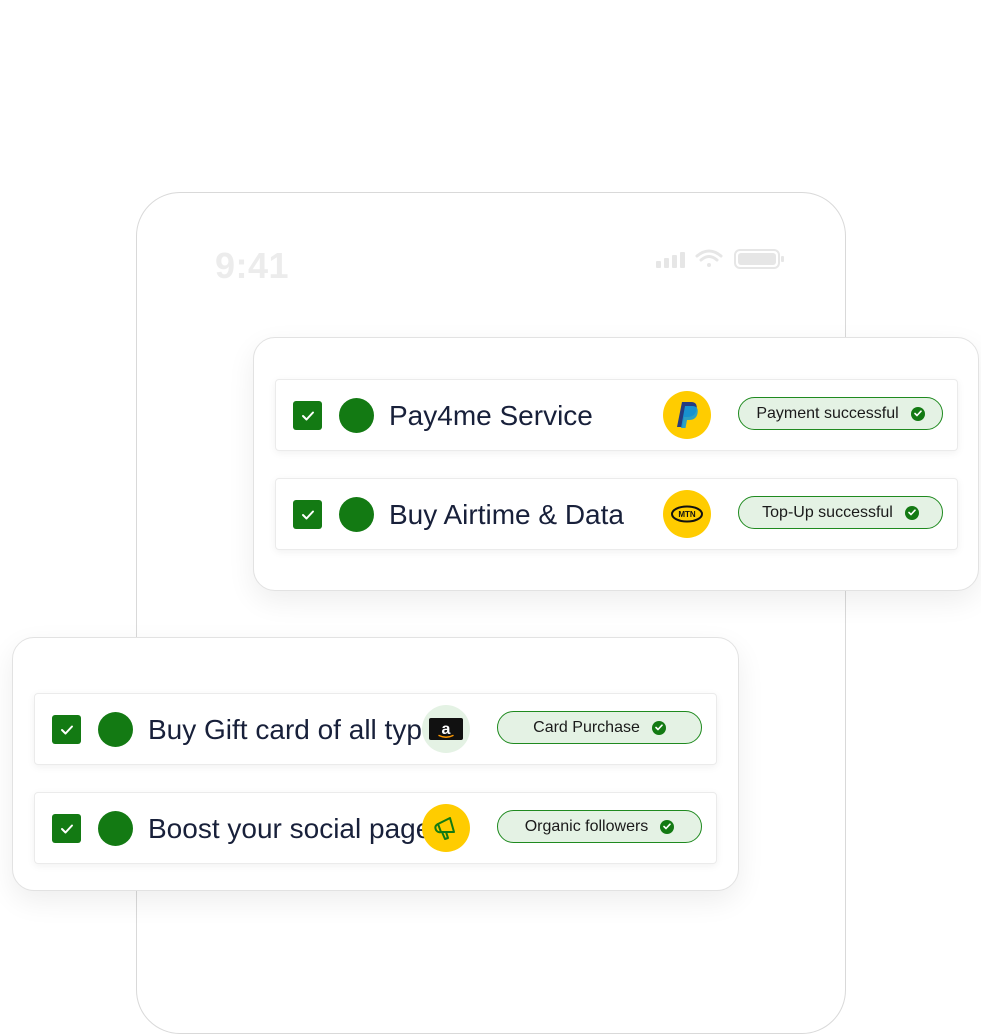  Describe the element at coordinates (290, 828) in the screenshot. I see `item-title: Boost your social page` at that location.